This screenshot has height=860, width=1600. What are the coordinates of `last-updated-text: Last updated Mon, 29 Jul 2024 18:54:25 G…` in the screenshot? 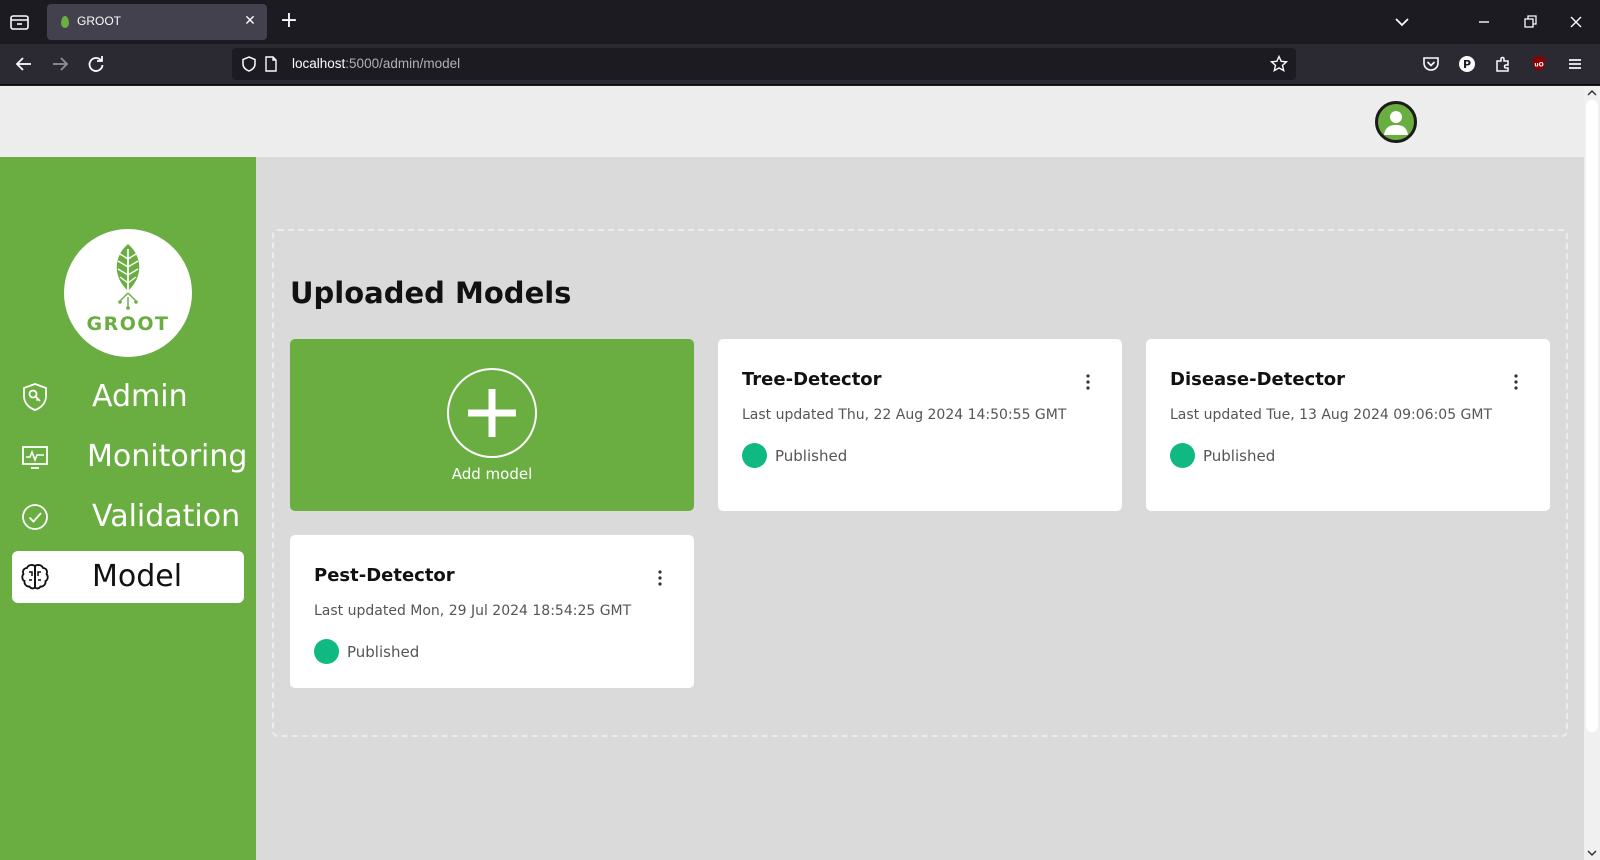 It's located at (473, 611).